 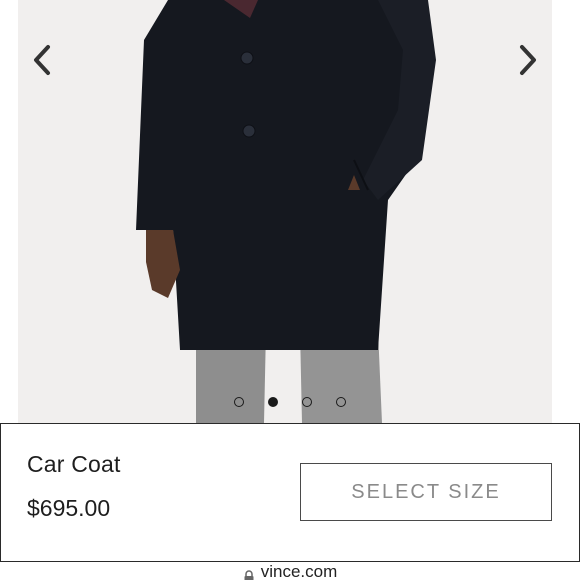 I want to click on product-name: Car Coat, so click(x=74, y=464).